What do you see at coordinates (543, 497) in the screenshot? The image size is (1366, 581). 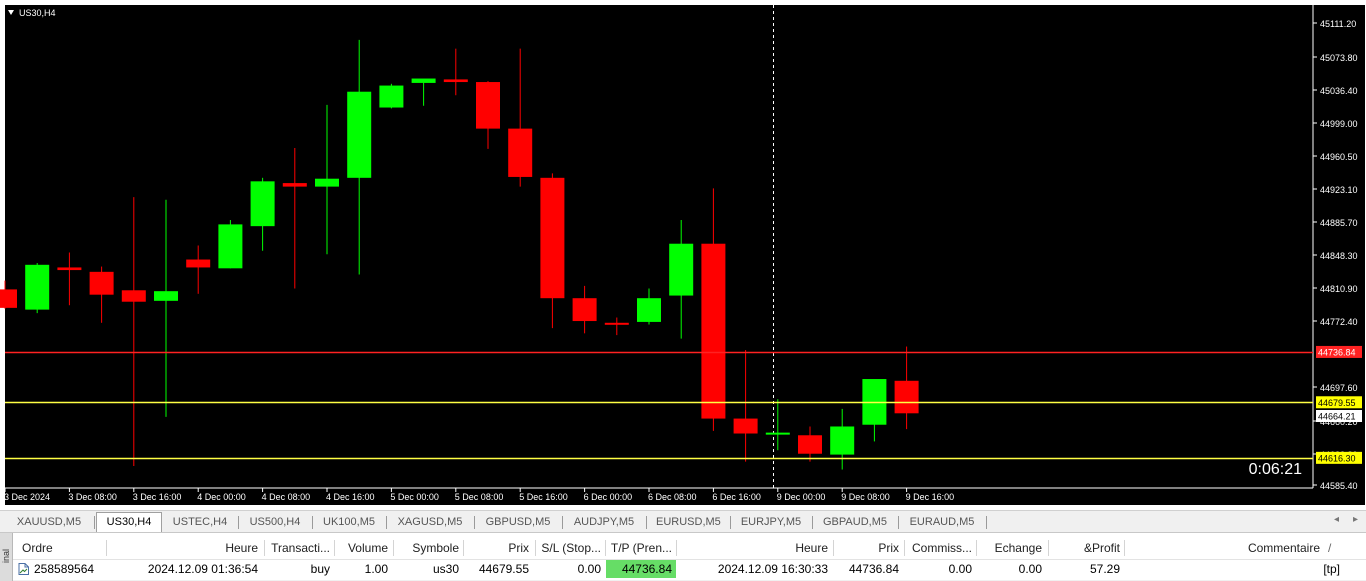 I see `time-tick-label: 5 Dec 16:00` at bounding box center [543, 497].